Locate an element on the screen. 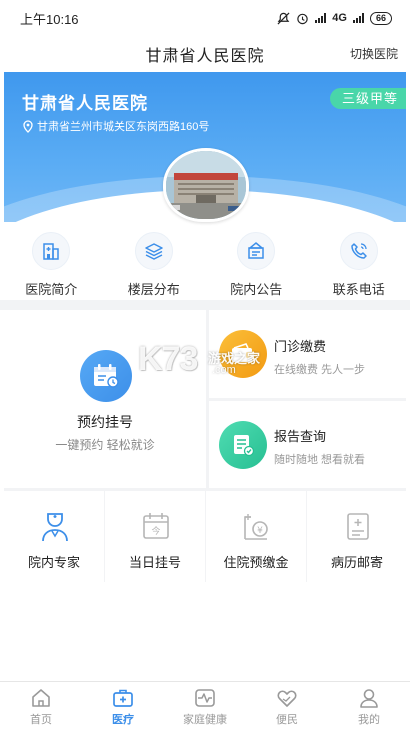  tab-label: 家庭健康 is located at coordinates (205, 720).